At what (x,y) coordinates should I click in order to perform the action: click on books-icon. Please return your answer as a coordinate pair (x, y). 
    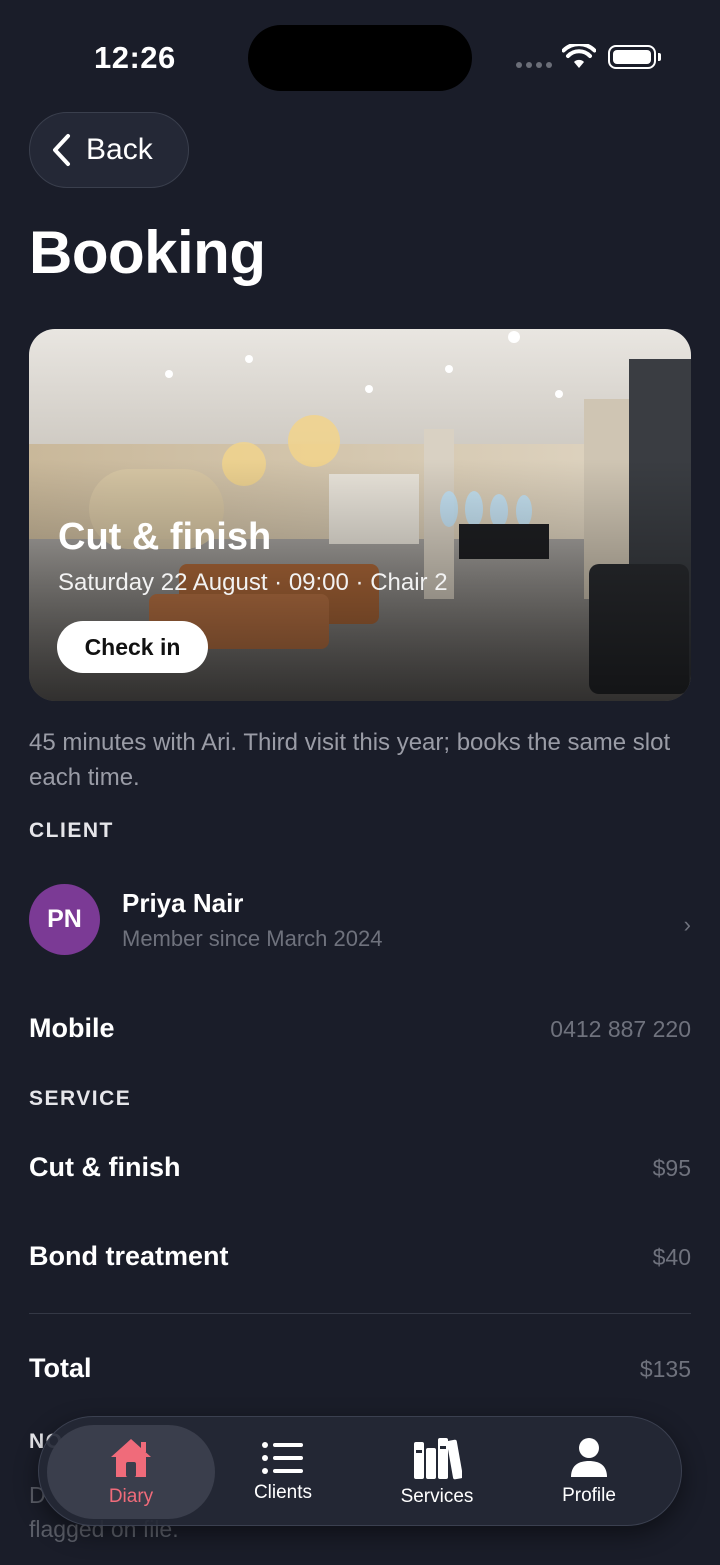
    Looking at the image, I should click on (438, 1459).